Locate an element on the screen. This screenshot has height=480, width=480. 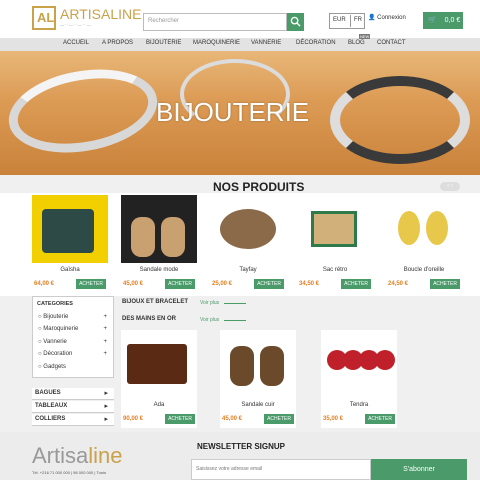
product-card: Gaïsha 64,00 € ACHETER is located at coordinates (70, 245).